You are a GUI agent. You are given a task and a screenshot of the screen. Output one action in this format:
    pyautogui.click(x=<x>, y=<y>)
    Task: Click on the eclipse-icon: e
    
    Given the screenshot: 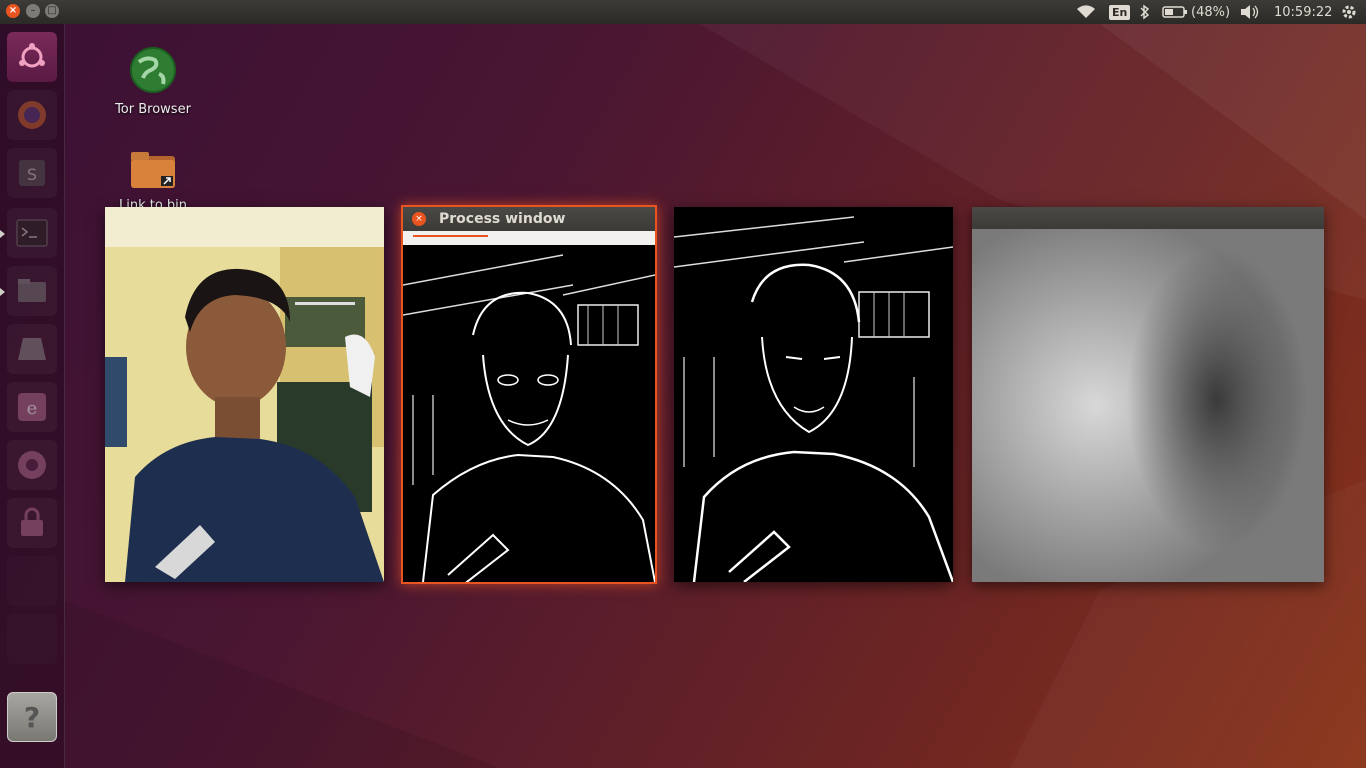 What is the action you would take?
    pyautogui.click(x=32, y=407)
    